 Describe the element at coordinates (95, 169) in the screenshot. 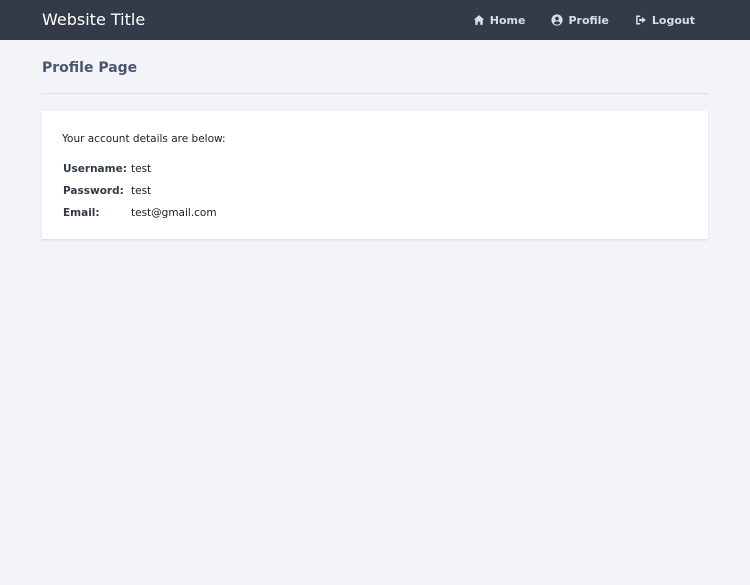

I see `username-label: Username:` at that location.